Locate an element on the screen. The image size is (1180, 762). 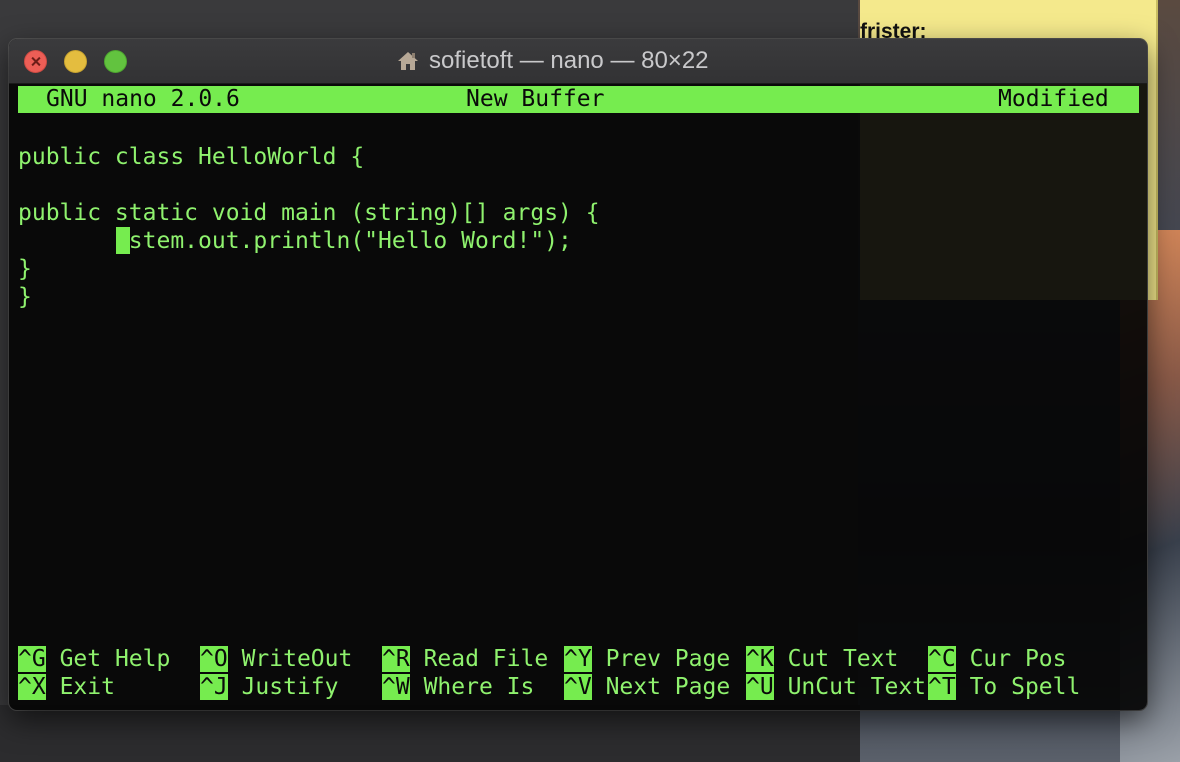
desktop-background is located at coordinates (430, 733).